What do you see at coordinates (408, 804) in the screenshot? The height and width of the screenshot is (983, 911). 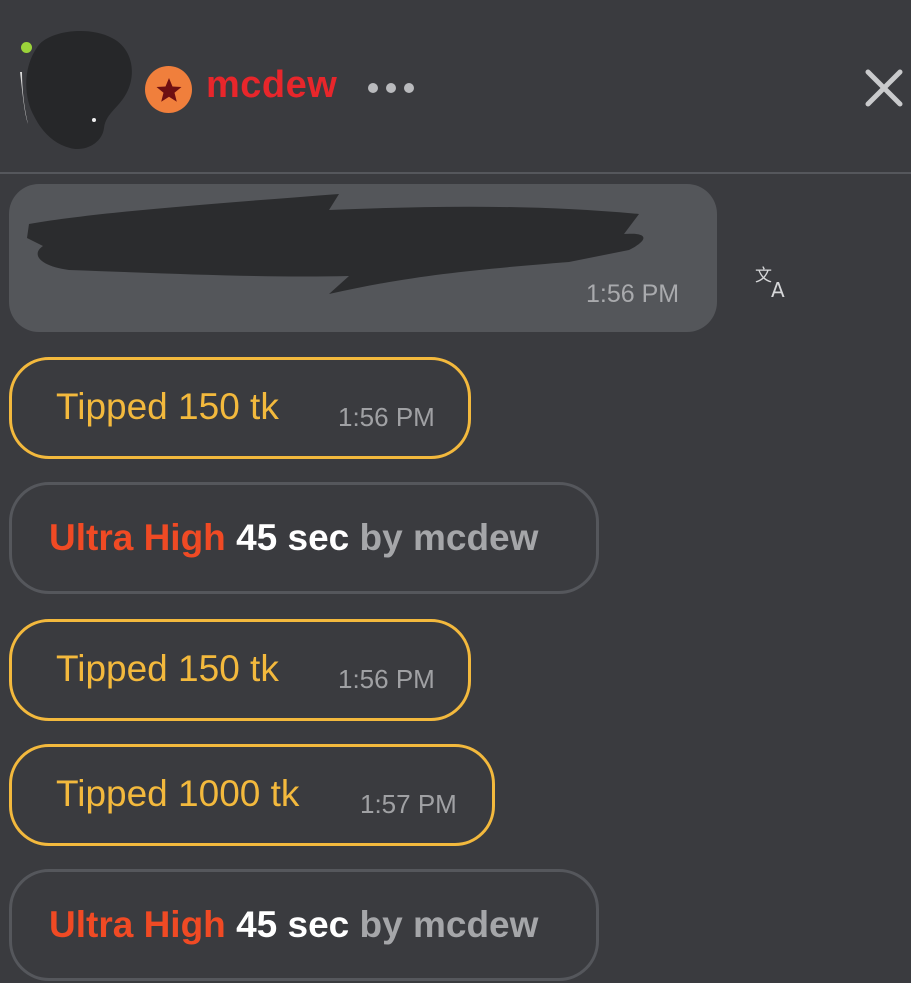 I see `tip-timestamp: 1:57 PM` at bounding box center [408, 804].